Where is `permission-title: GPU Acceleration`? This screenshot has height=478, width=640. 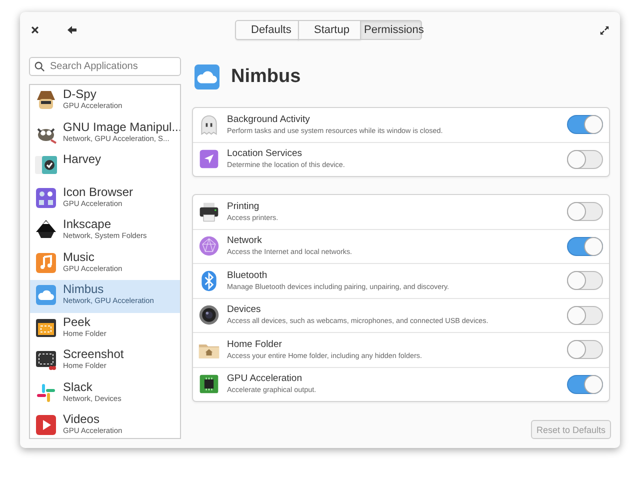
permission-title: GPU Acceleration is located at coordinates (265, 379).